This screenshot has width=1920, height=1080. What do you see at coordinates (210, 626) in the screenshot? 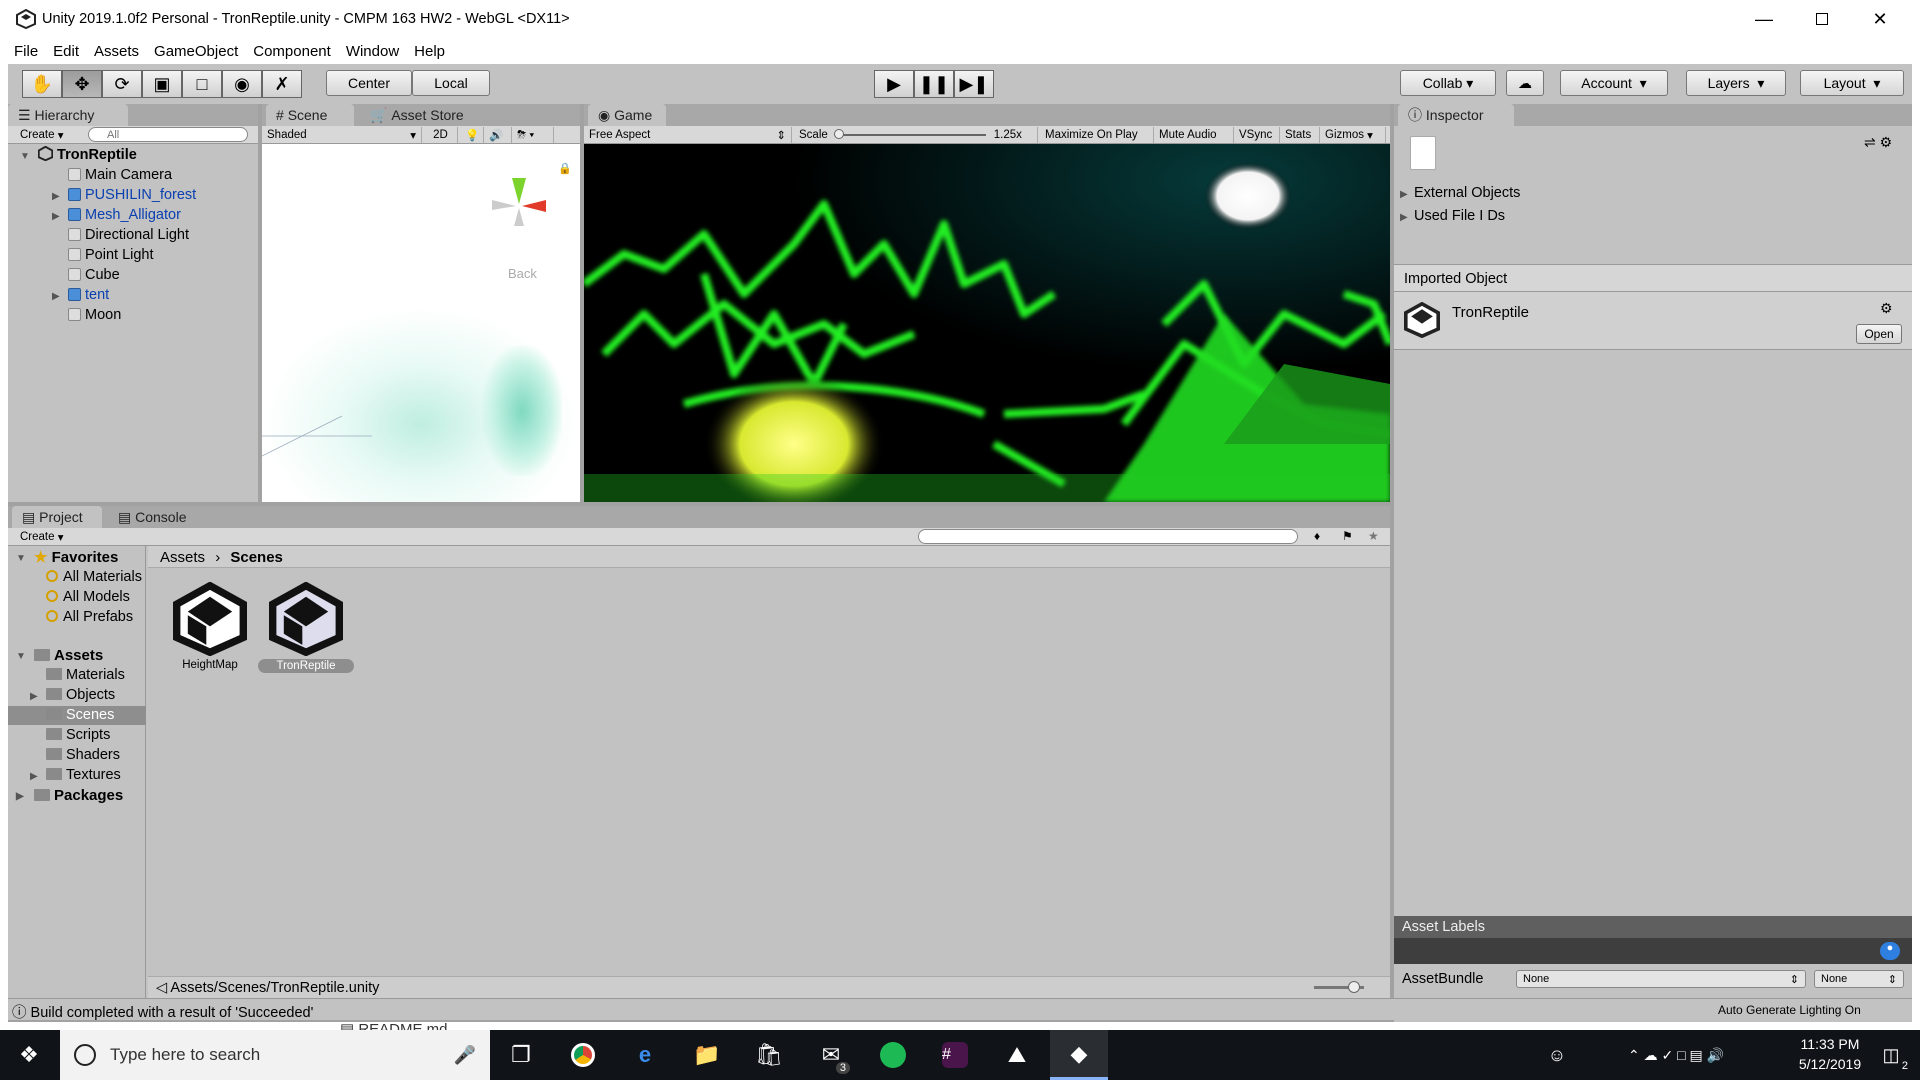
I see `file-heightmap: HeightMap` at bounding box center [210, 626].